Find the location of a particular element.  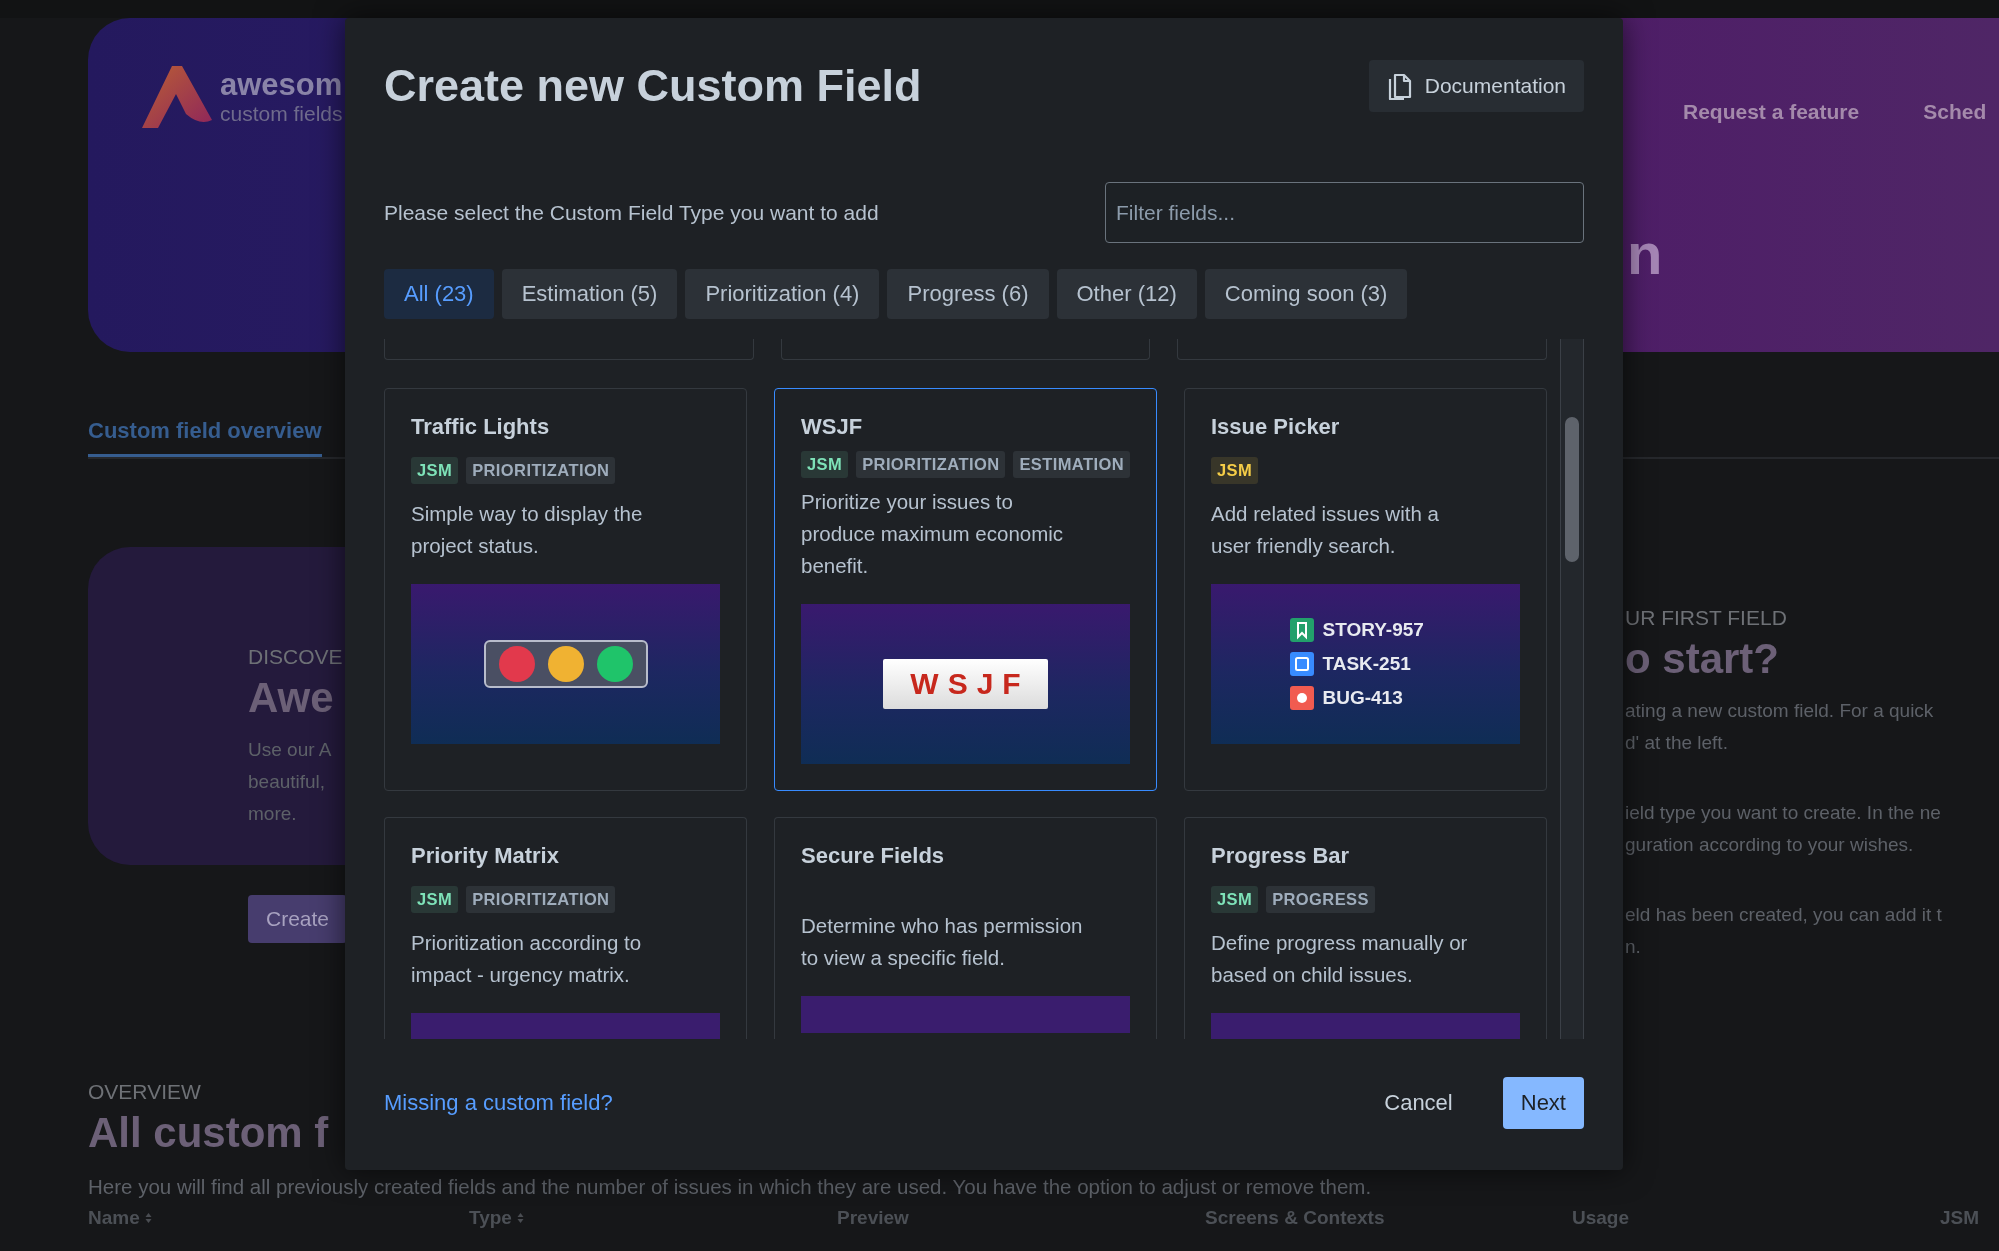

filter-tab: Other (12) is located at coordinates (1126, 294).